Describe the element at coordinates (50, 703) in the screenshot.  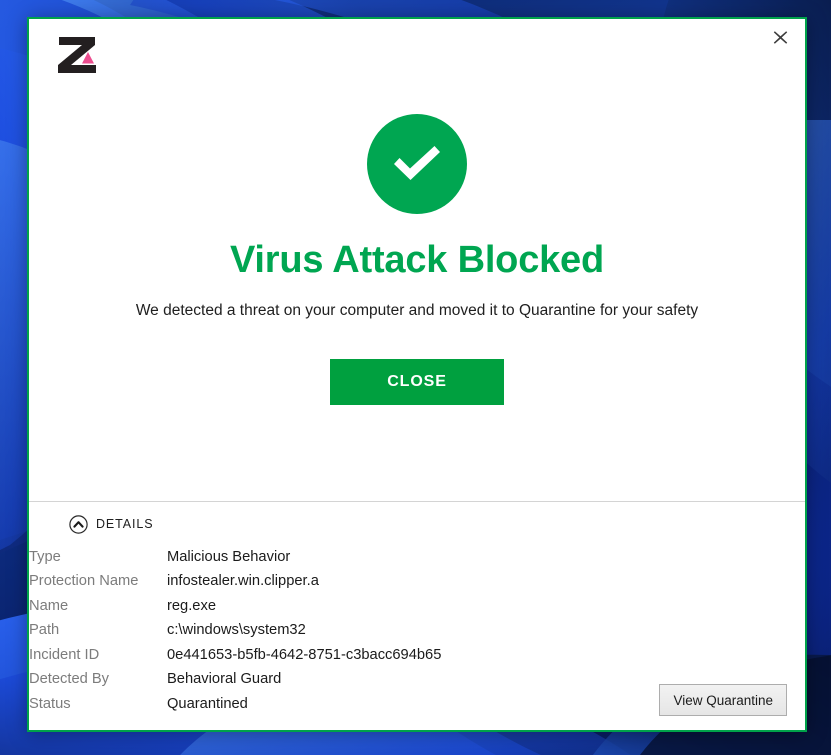
I see `detail-key: Status` at that location.